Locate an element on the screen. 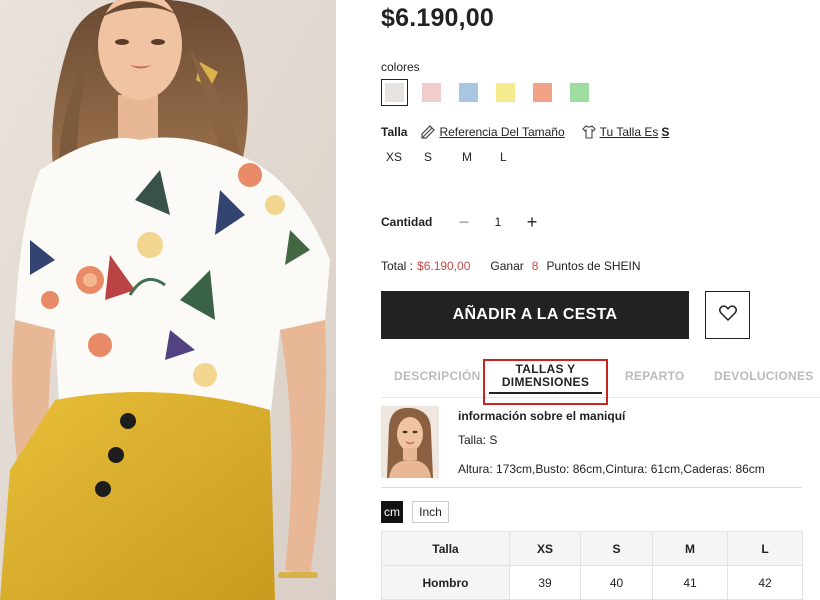 The image size is (820, 600). tab-highlight-box is located at coordinates (545, 382).